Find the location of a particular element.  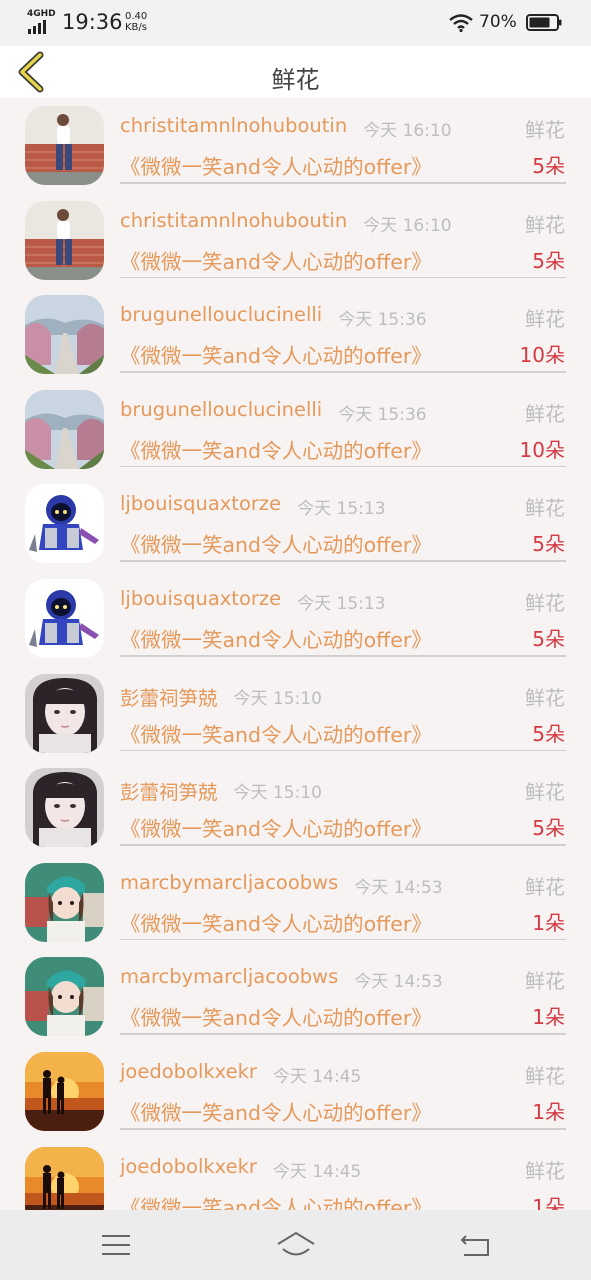

system-nav-bar is located at coordinates (295, 1245).